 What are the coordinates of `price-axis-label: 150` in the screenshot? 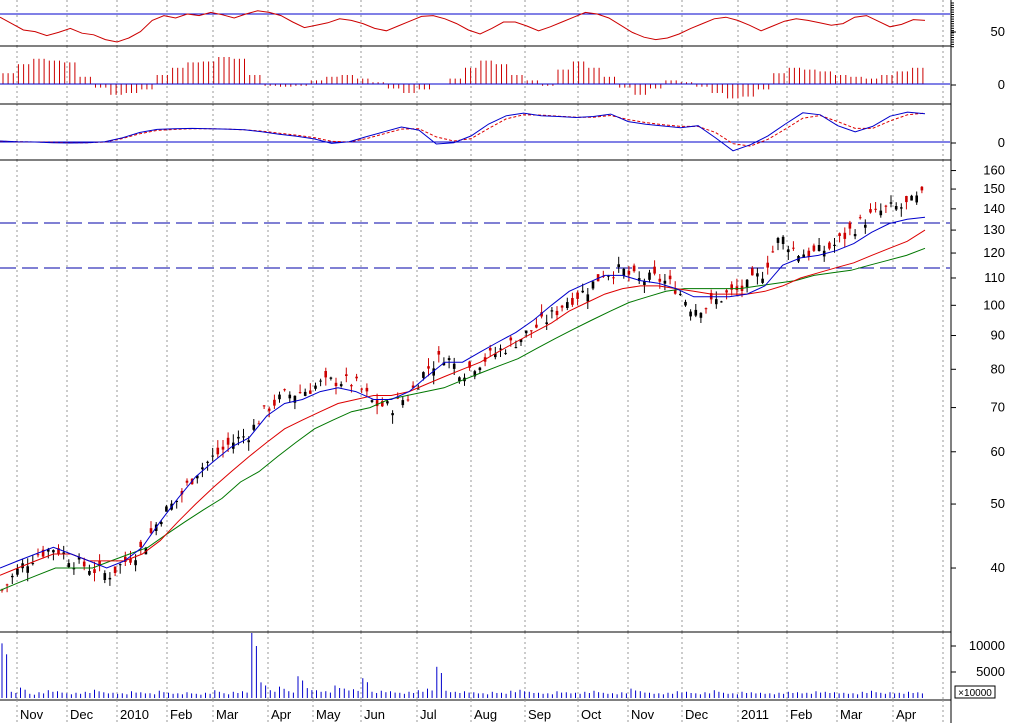 It's located at (994, 188).